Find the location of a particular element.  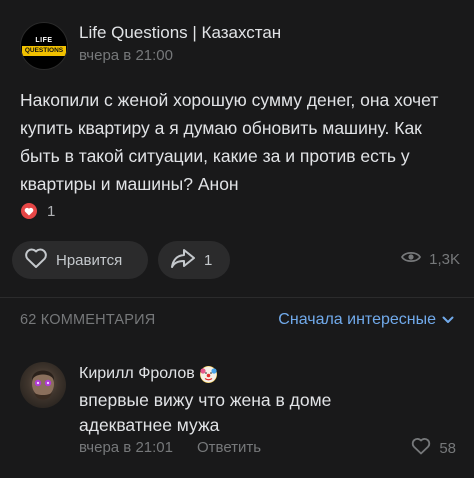

heart-reaction-icon is located at coordinates (29, 211).